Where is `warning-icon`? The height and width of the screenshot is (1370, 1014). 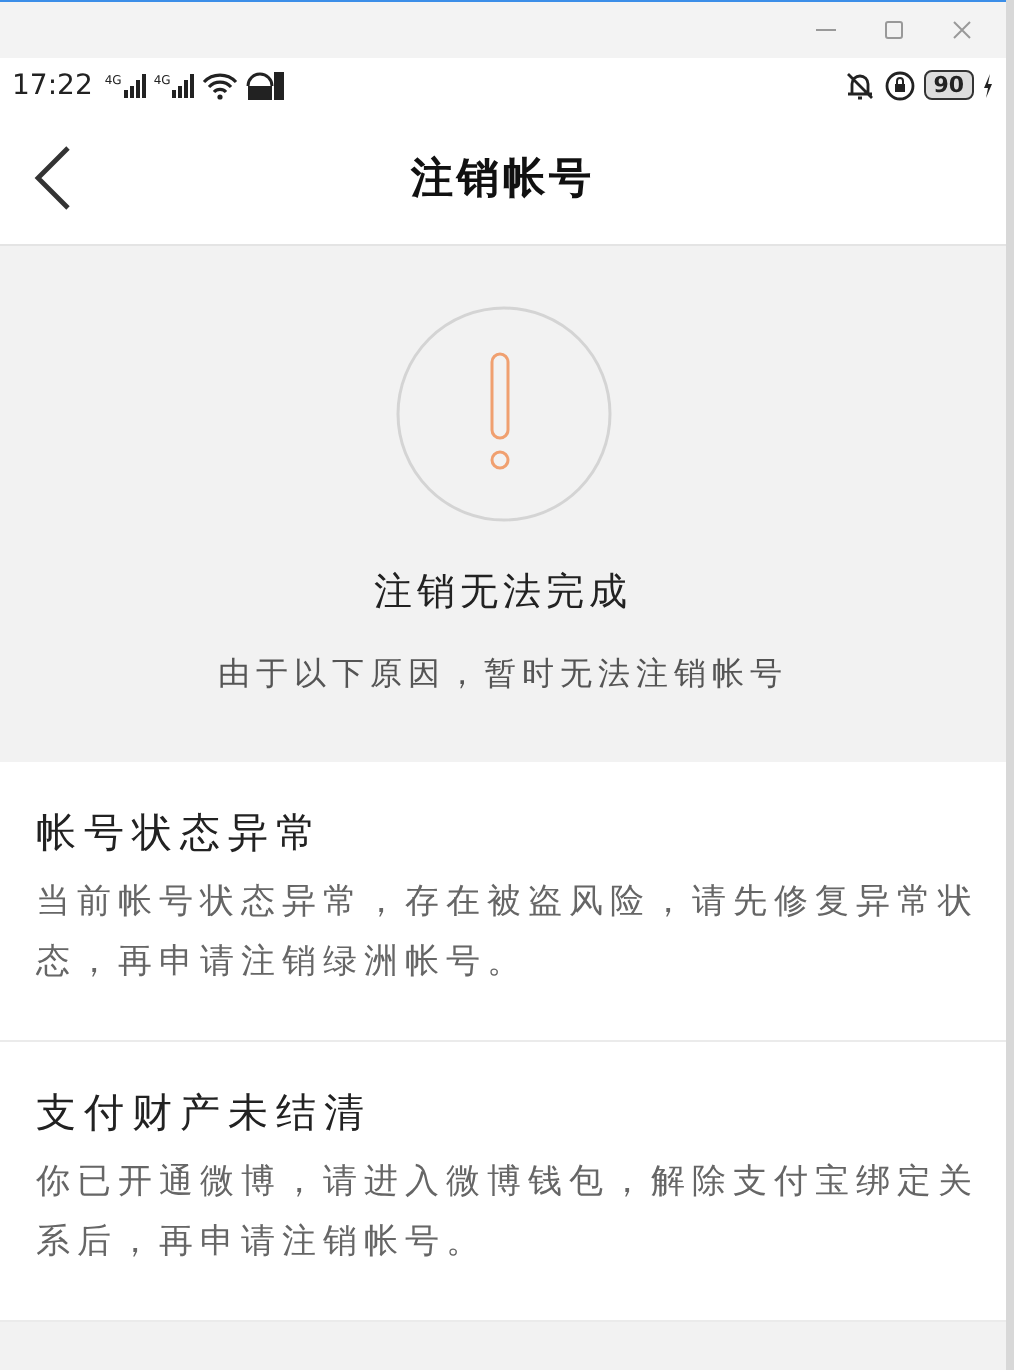
warning-icon is located at coordinates (503, 414).